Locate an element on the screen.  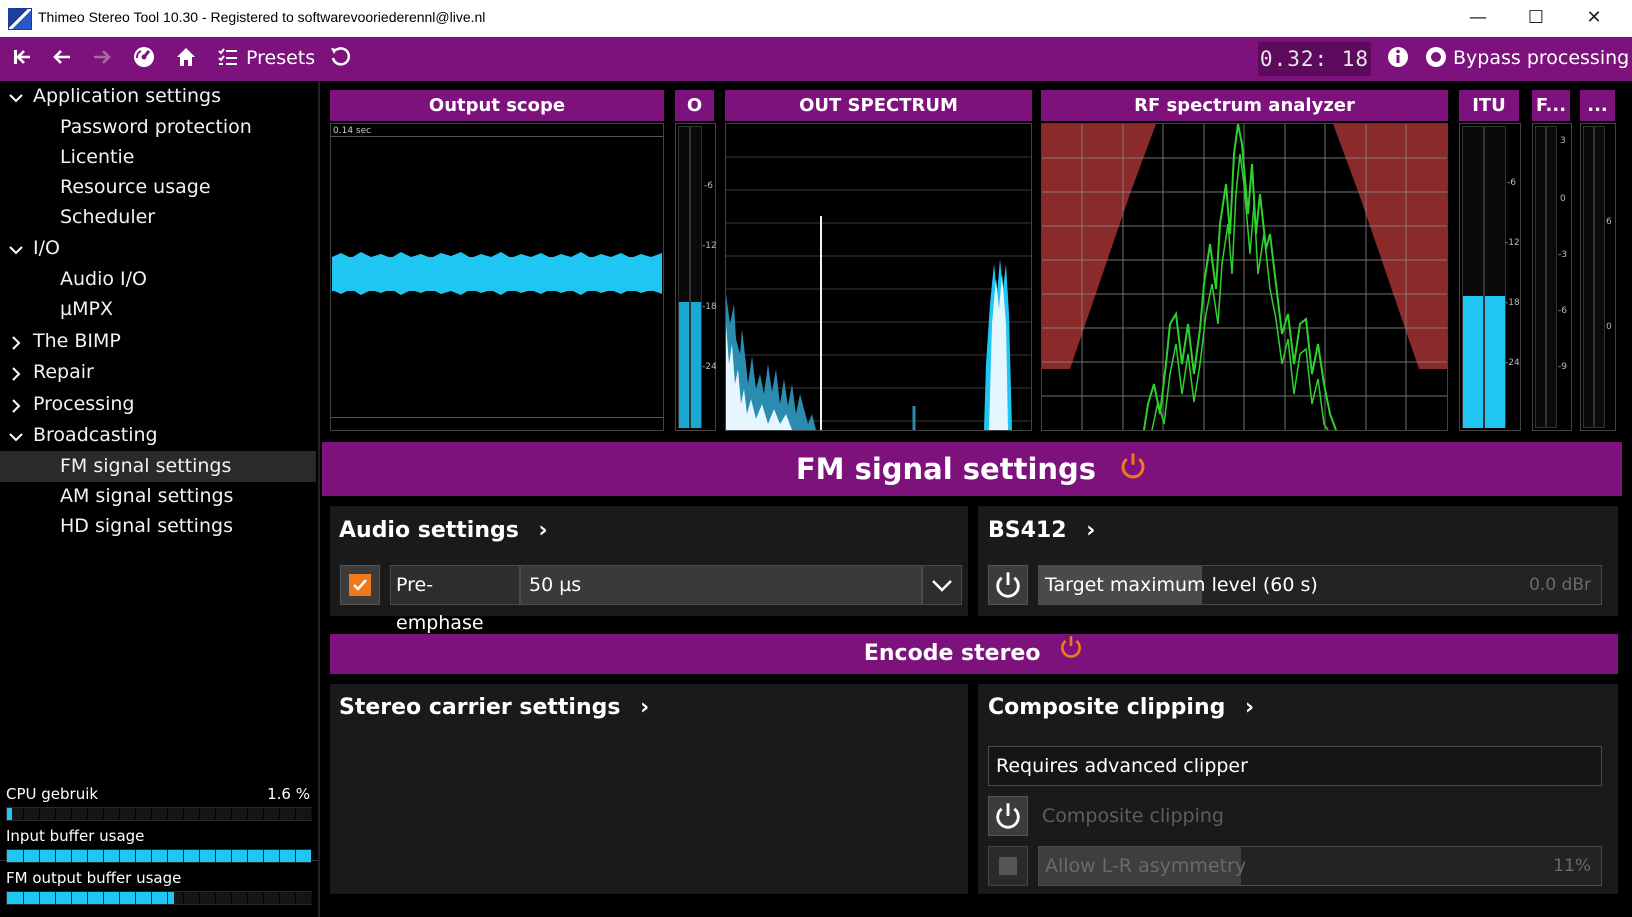
more-tick: 6 is located at coordinates (1609, 222).